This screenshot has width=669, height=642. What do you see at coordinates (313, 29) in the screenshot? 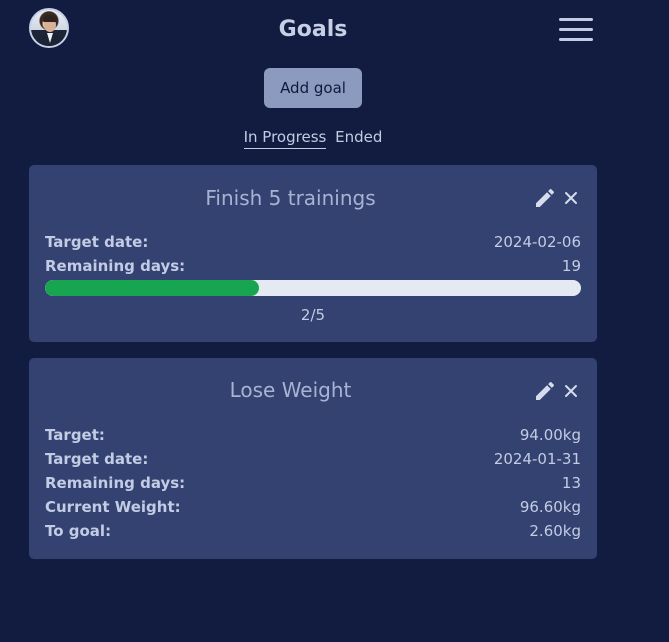
I see `page-title: Goals` at bounding box center [313, 29].